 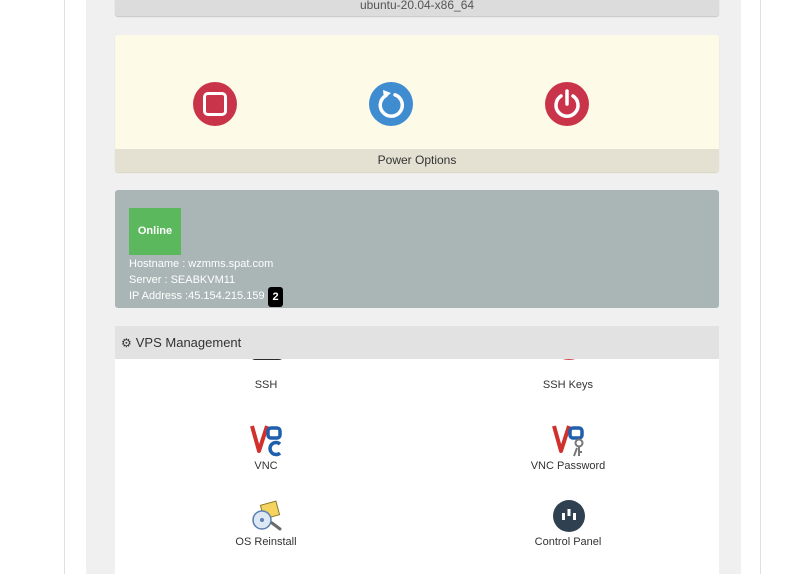 I want to click on vps-management-header: ⚙ VPS Management, so click(x=417, y=342).